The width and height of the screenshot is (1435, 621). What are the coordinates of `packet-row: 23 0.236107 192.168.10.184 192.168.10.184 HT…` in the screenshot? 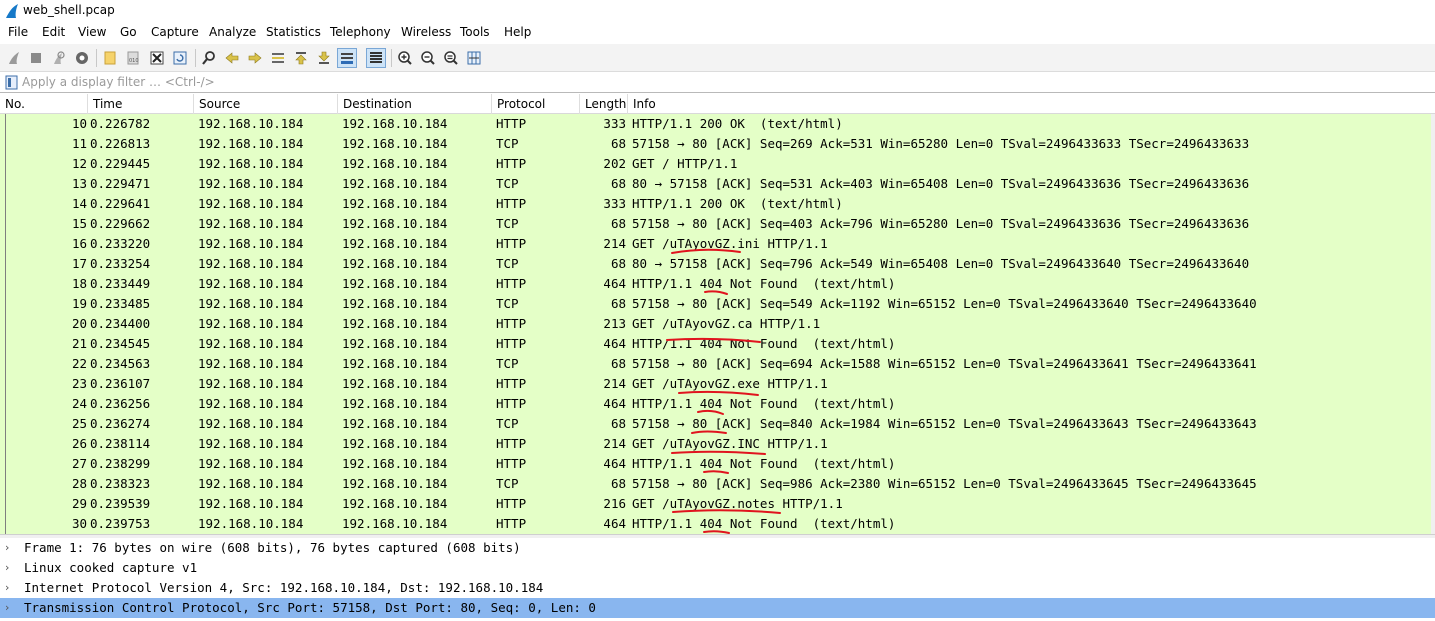 It's located at (715, 384).